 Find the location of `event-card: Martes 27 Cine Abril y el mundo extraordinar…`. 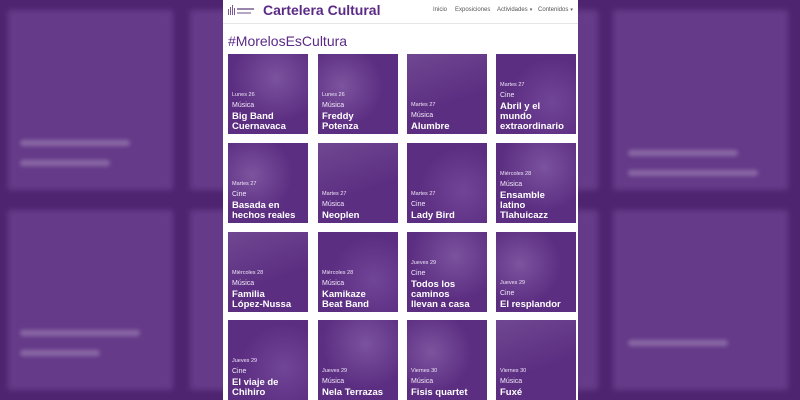

event-card: Martes 27 Cine Abril y el mundo extraordinar… is located at coordinates (536, 94).